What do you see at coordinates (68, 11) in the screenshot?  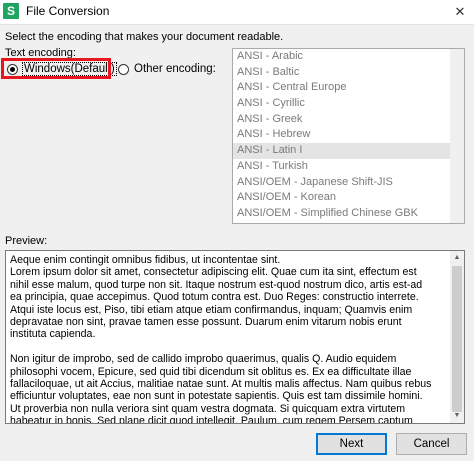 I see `window-title: File Conversion` at bounding box center [68, 11].